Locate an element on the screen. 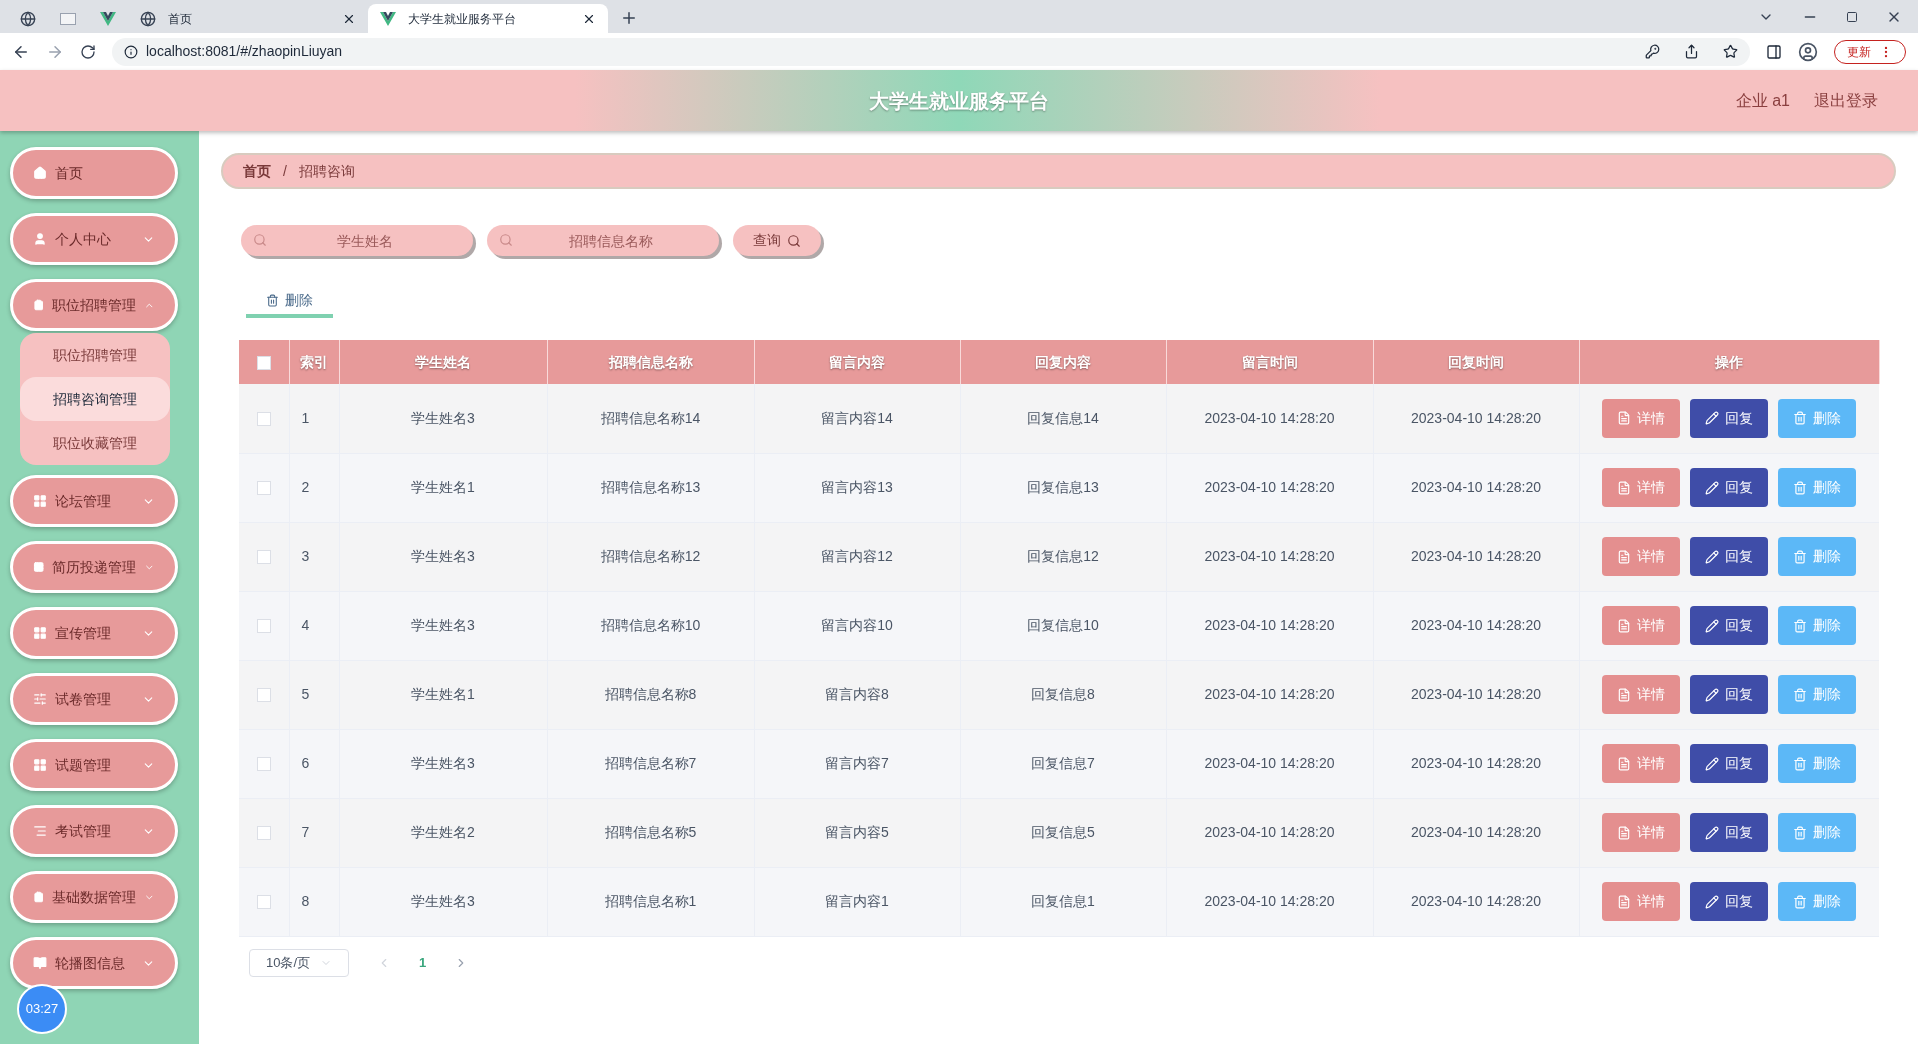  sidebar-item: 宣传管理 is located at coordinates (94, 633).